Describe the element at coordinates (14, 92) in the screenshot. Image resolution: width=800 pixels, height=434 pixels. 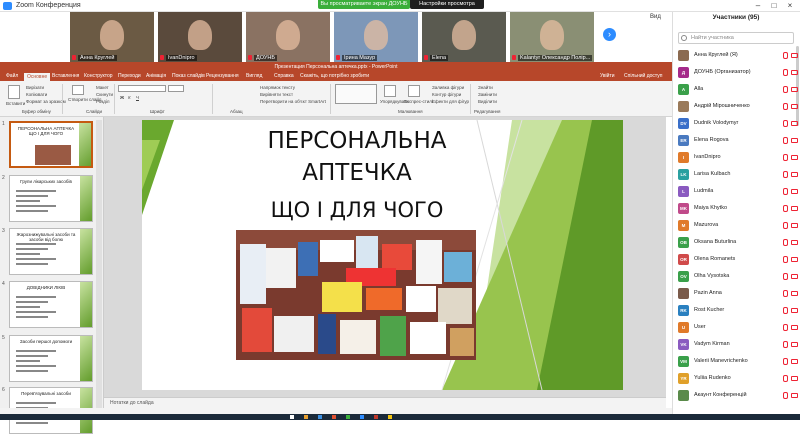
I see `paste-icon` at that location.